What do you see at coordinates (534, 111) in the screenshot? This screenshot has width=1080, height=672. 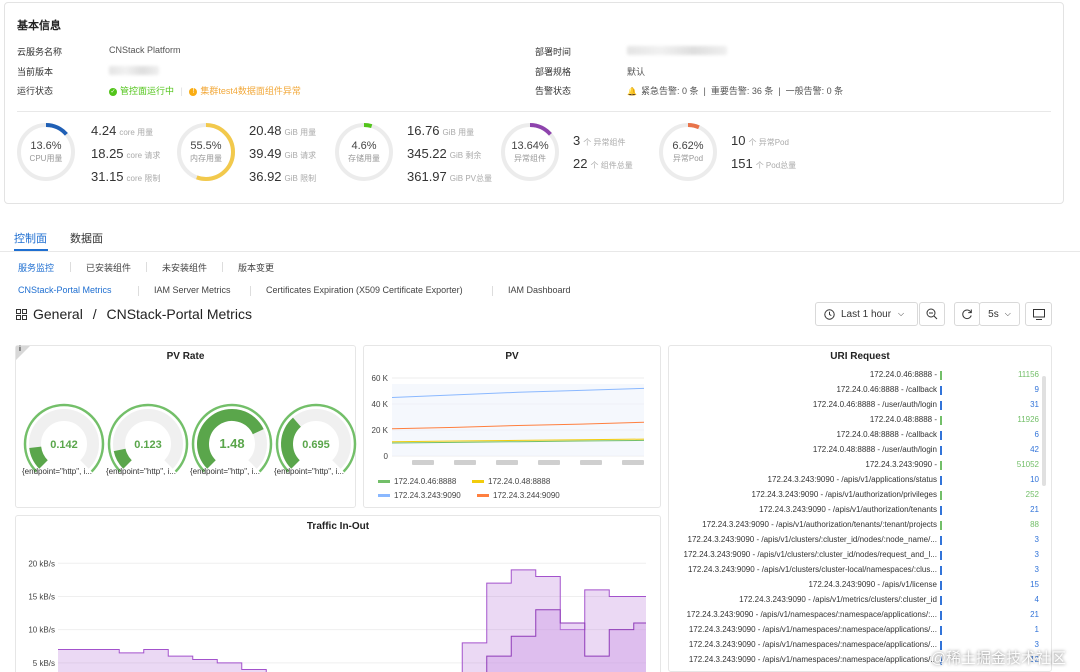 I see `divider` at bounding box center [534, 111].